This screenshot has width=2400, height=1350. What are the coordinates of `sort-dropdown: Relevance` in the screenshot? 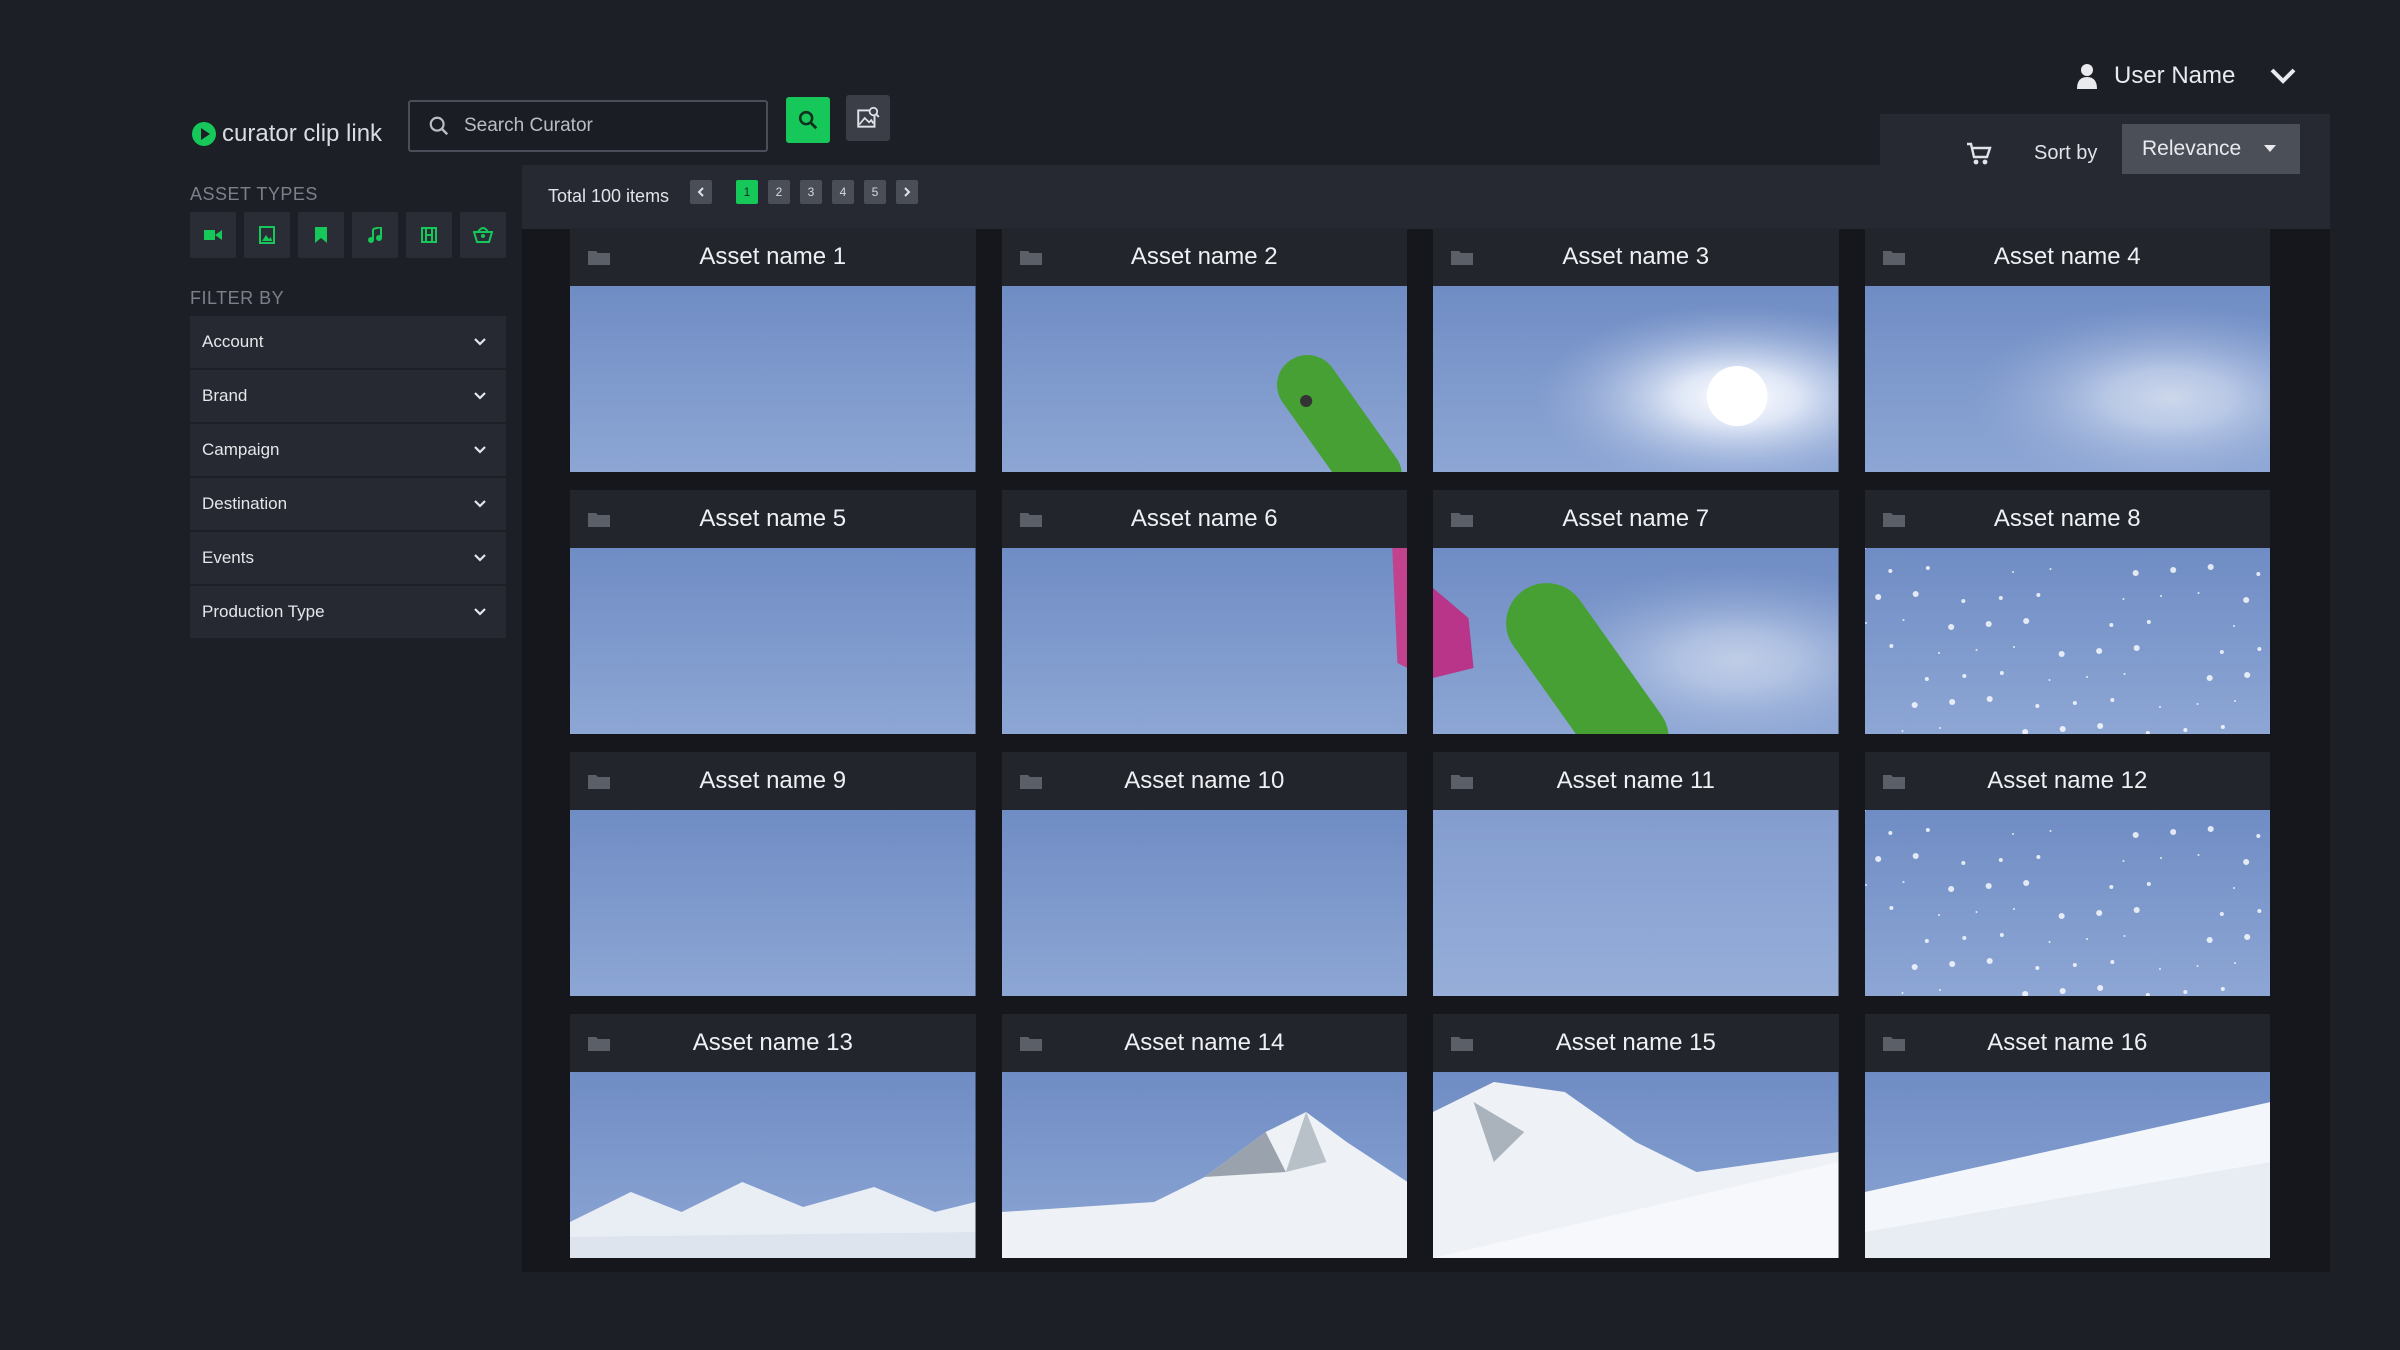 It's located at (2211, 149).